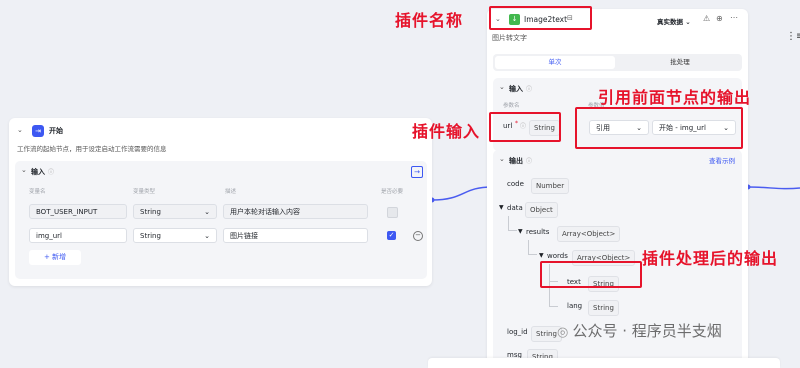 The width and height of the screenshot is (800, 368). What do you see at coordinates (659, 128) in the screenshot?
I see `highlight-reference` at bounding box center [659, 128].